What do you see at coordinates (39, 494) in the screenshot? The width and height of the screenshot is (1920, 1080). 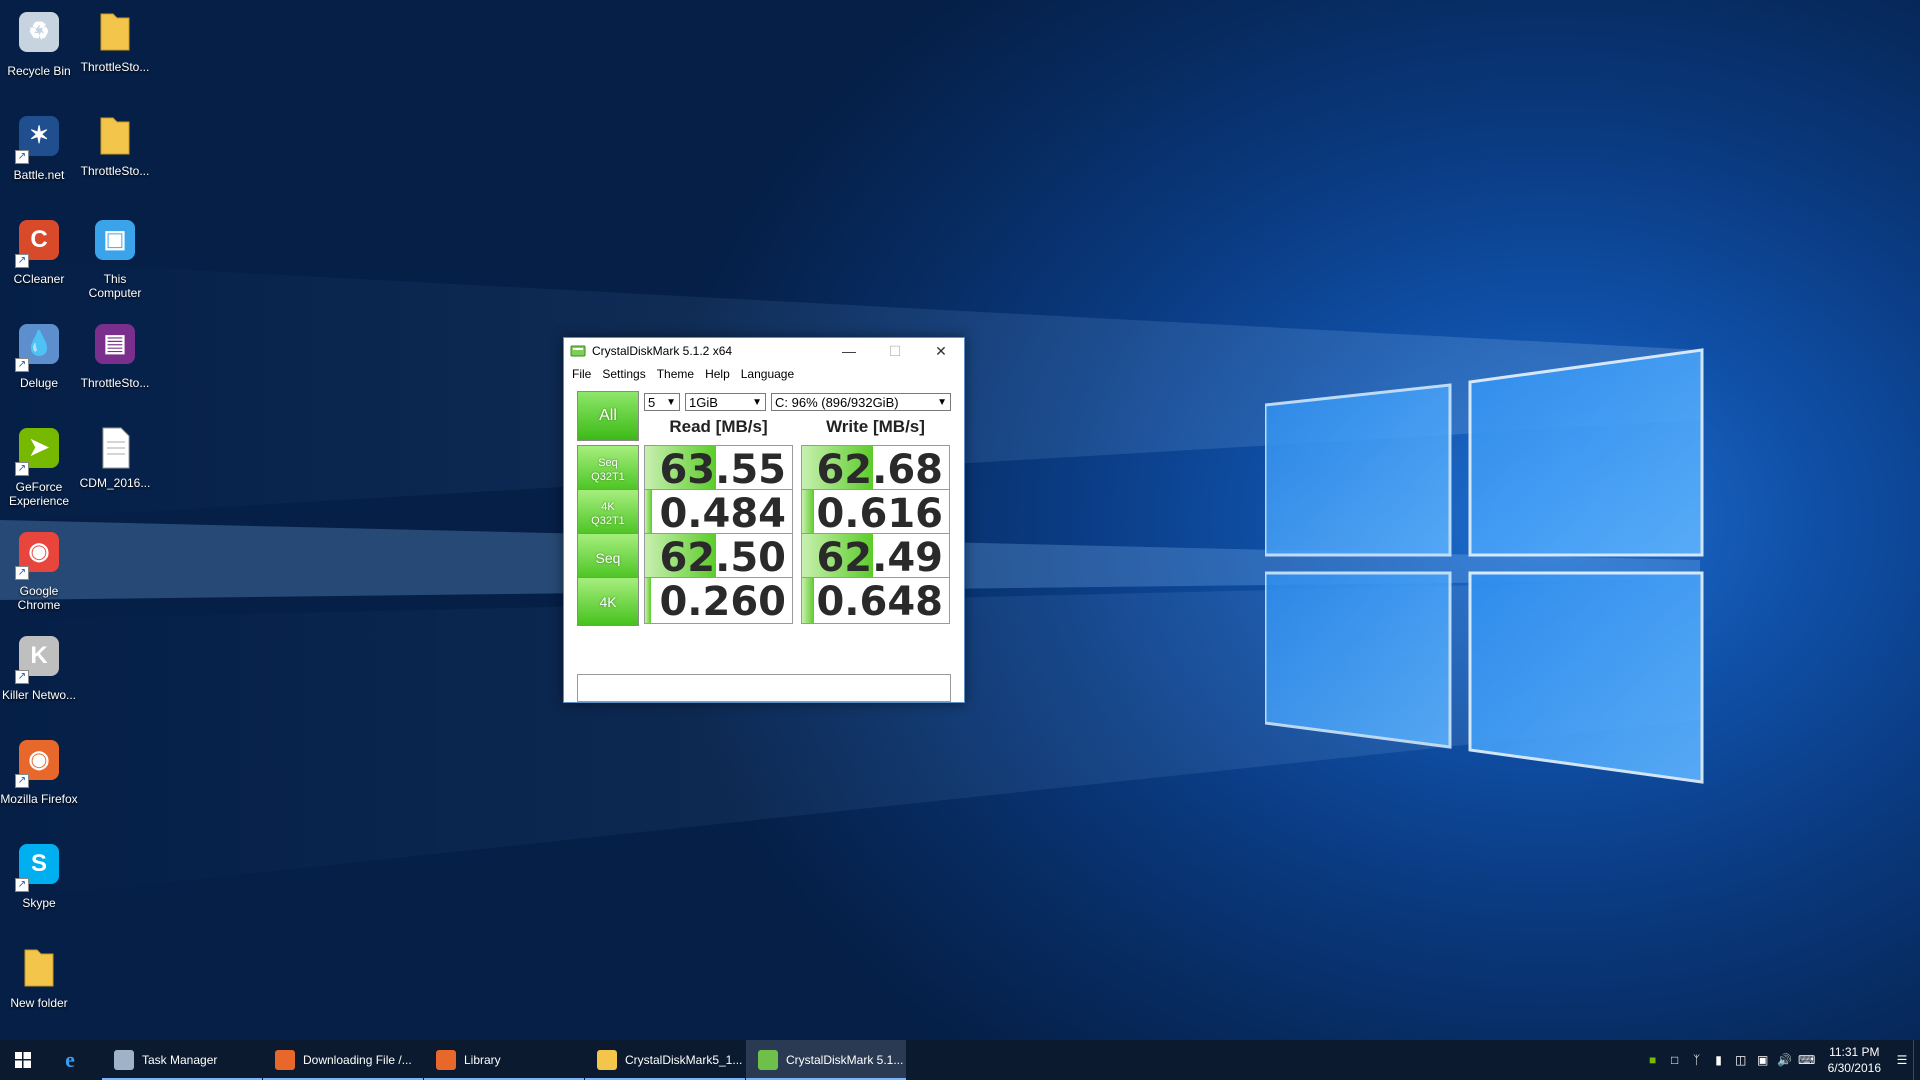 I see `desktop-icon-label: GeForce Experience` at bounding box center [39, 494].